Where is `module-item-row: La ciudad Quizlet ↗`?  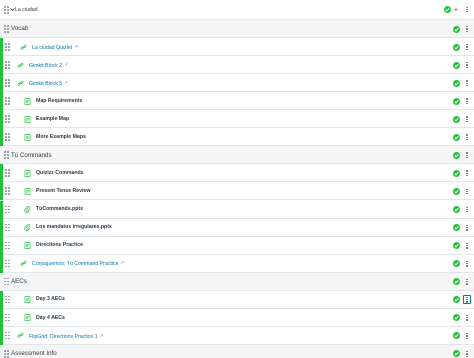 module-item-row: La ciudad Quizlet ↗ is located at coordinates (237, 47).